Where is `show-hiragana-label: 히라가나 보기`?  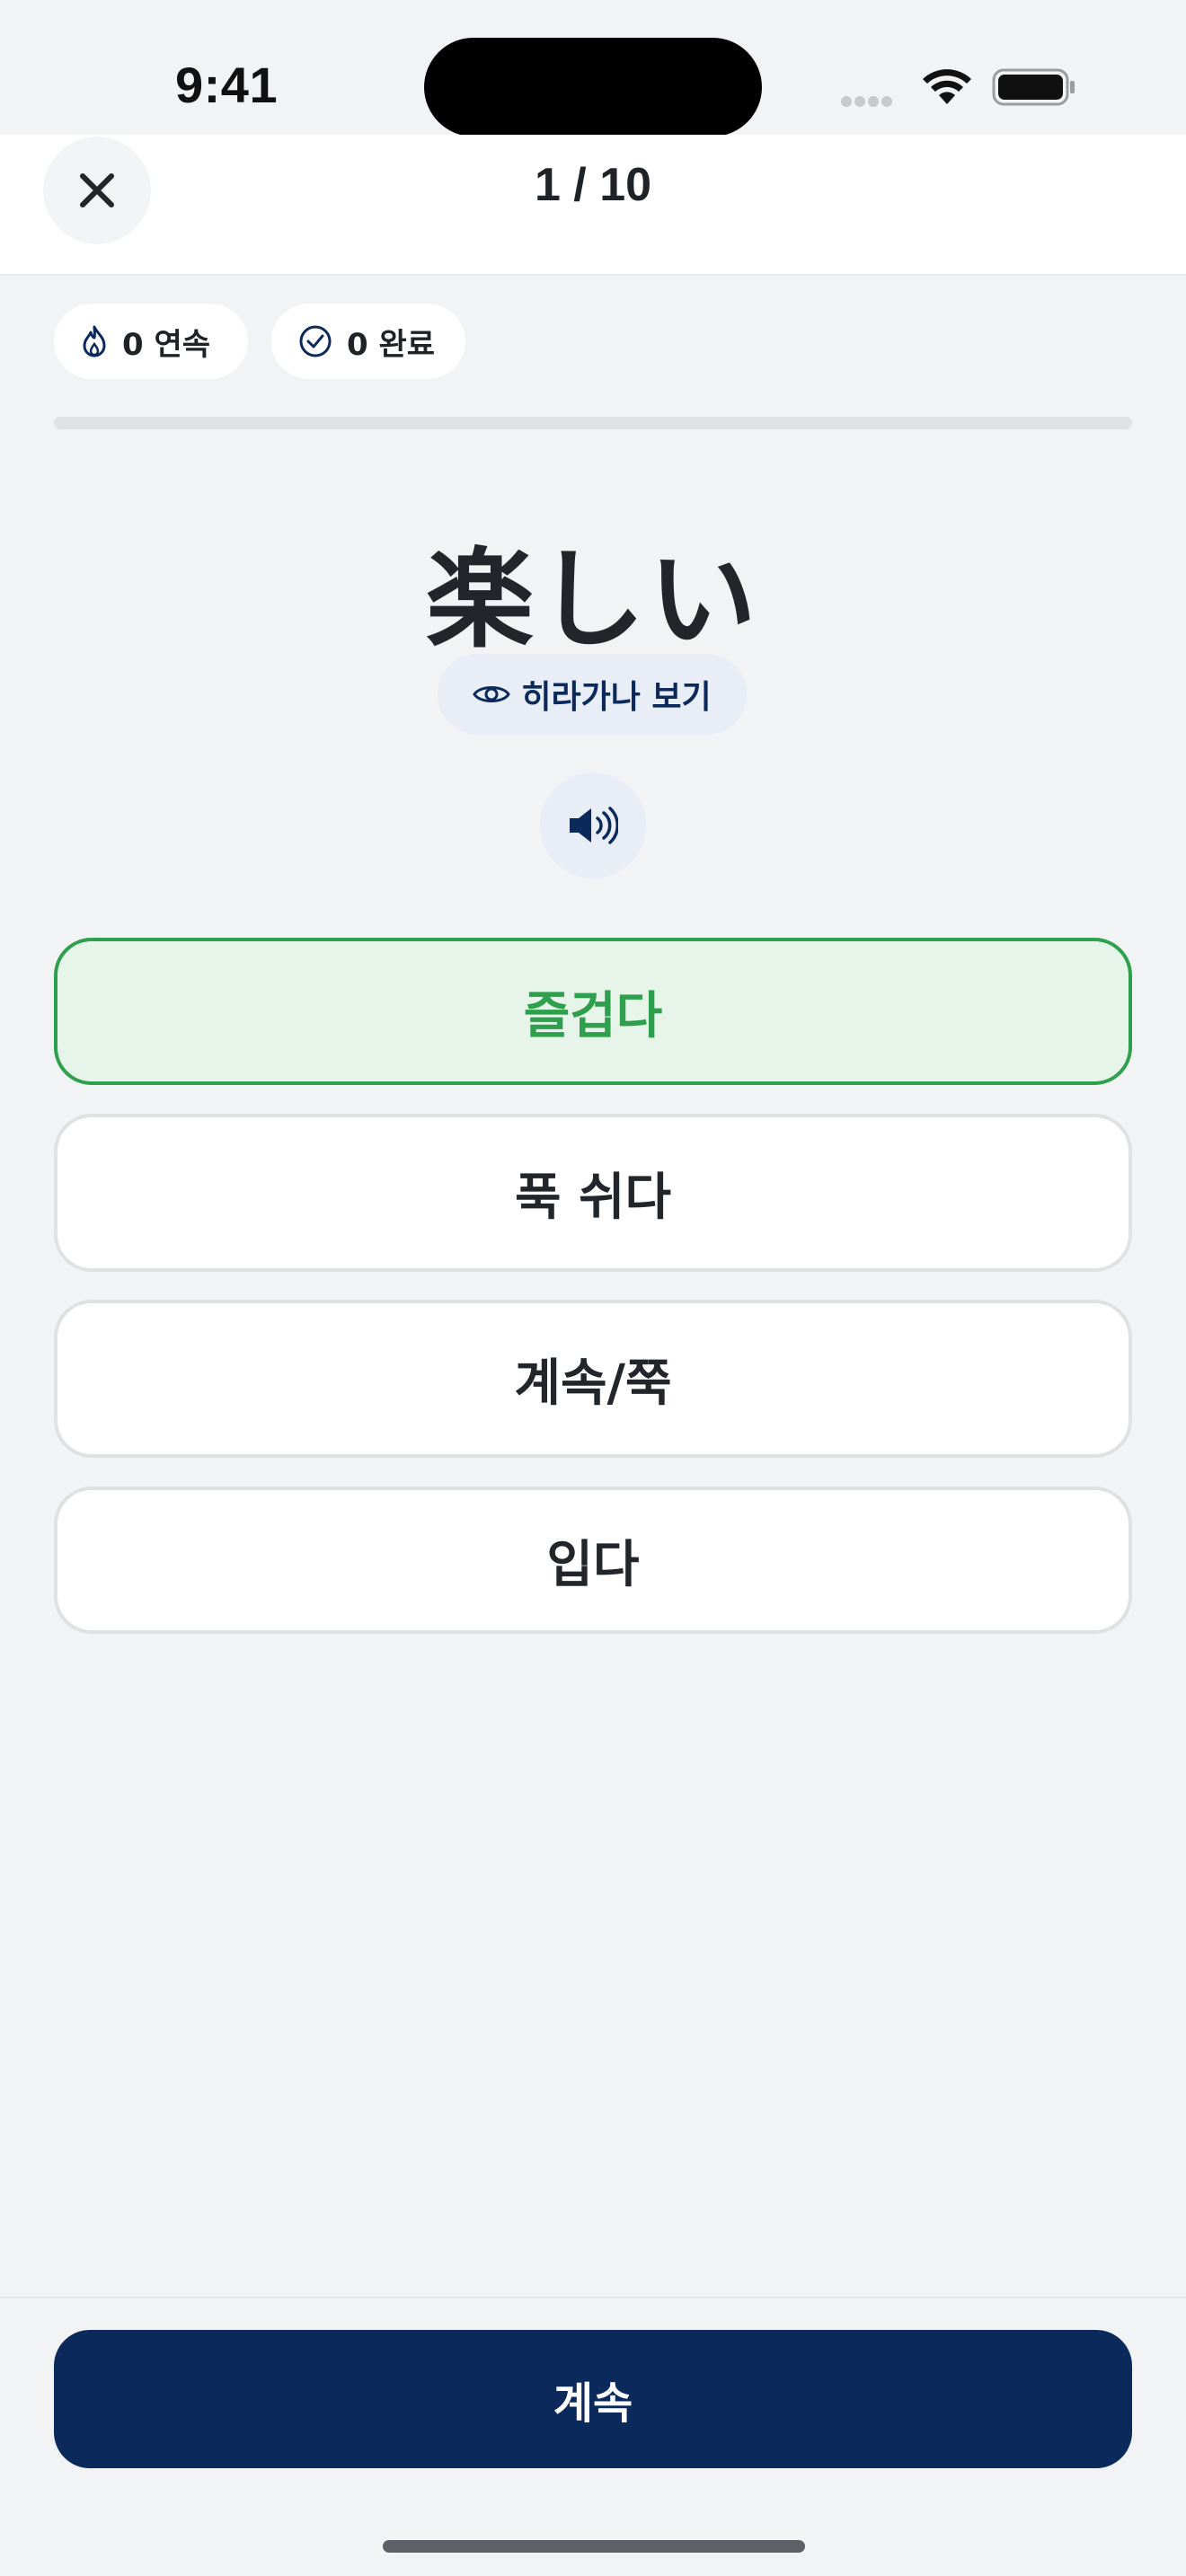 show-hiragana-label: 히라가나 보기 is located at coordinates (616, 697).